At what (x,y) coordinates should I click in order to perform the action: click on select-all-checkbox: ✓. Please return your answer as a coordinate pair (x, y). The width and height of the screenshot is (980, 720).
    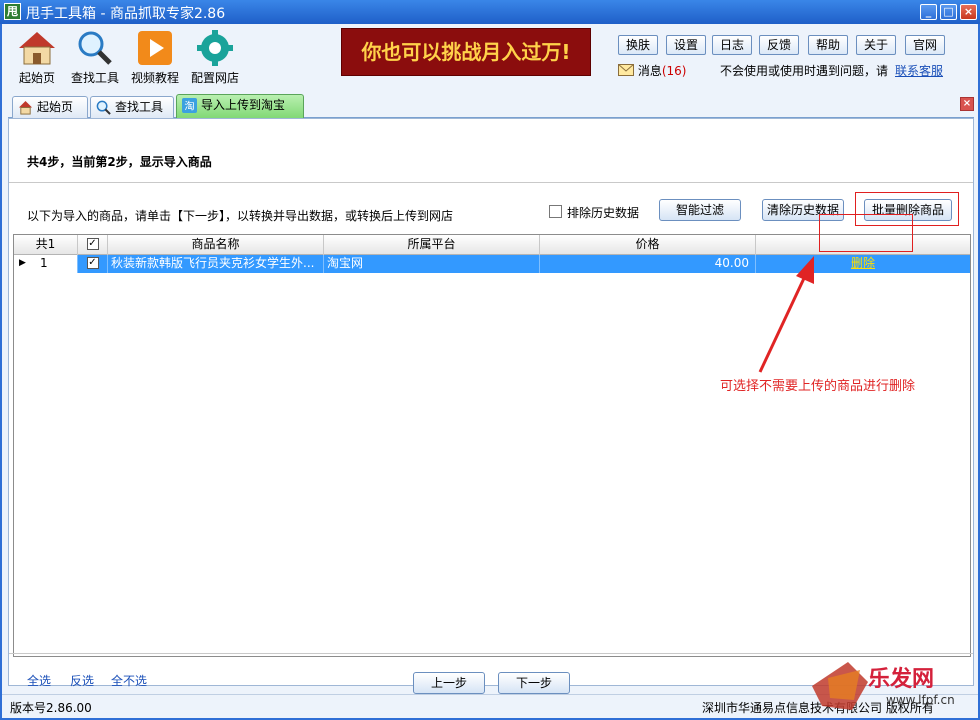
    Looking at the image, I should click on (92, 244).